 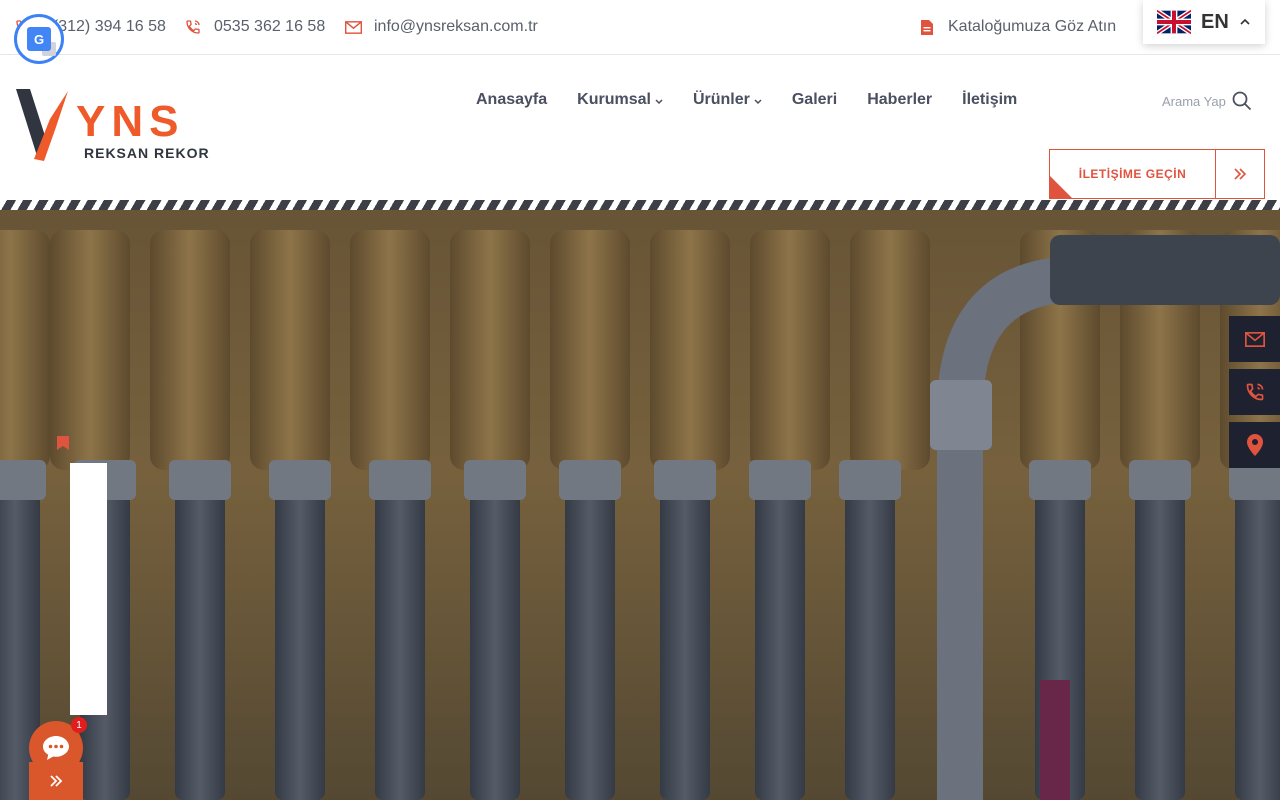 I want to click on document-icon, so click(x=927, y=27).